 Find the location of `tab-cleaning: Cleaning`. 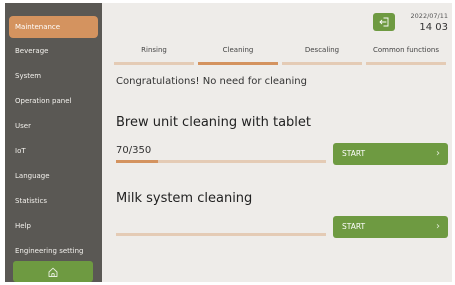

tab-cleaning: Cleaning is located at coordinates (238, 55).